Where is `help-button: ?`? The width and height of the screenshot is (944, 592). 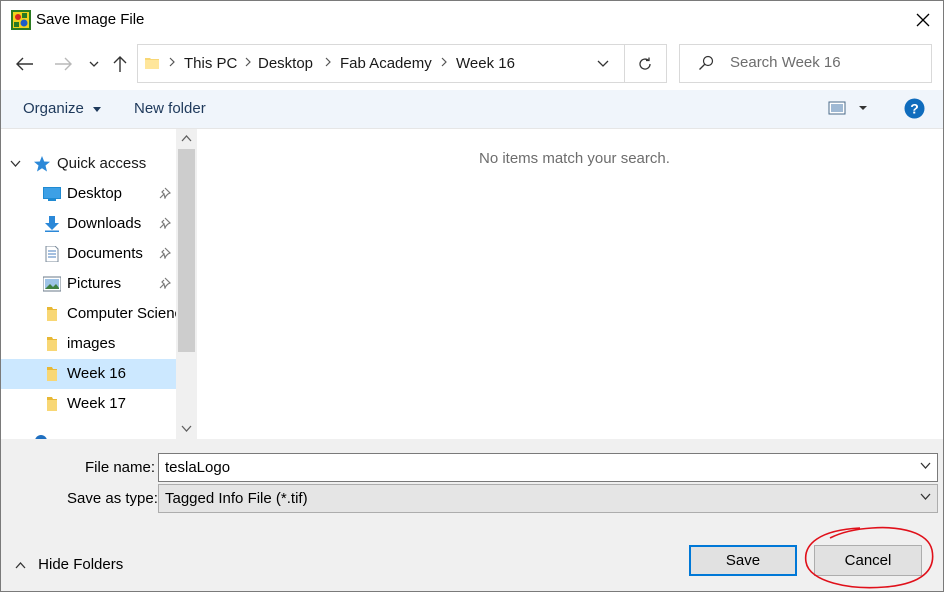
help-button: ? is located at coordinates (914, 111).